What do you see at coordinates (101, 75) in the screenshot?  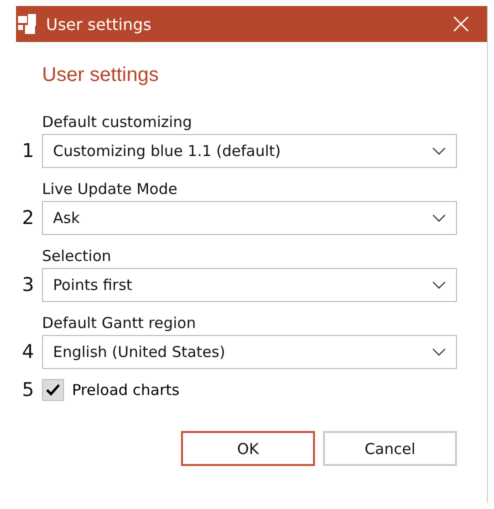 I see `dialog-heading: User settings` at bounding box center [101, 75].